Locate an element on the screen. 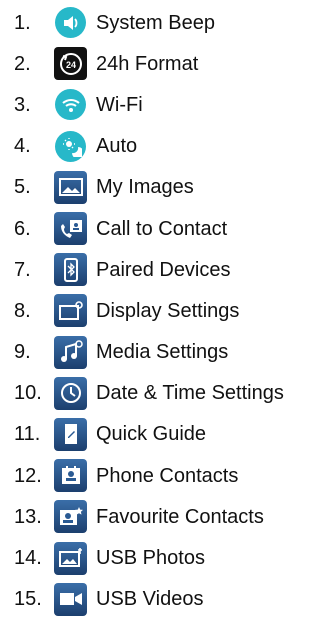 The width and height of the screenshot is (320, 620). clock-24h-icon: 24 is located at coordinates (70, 64).